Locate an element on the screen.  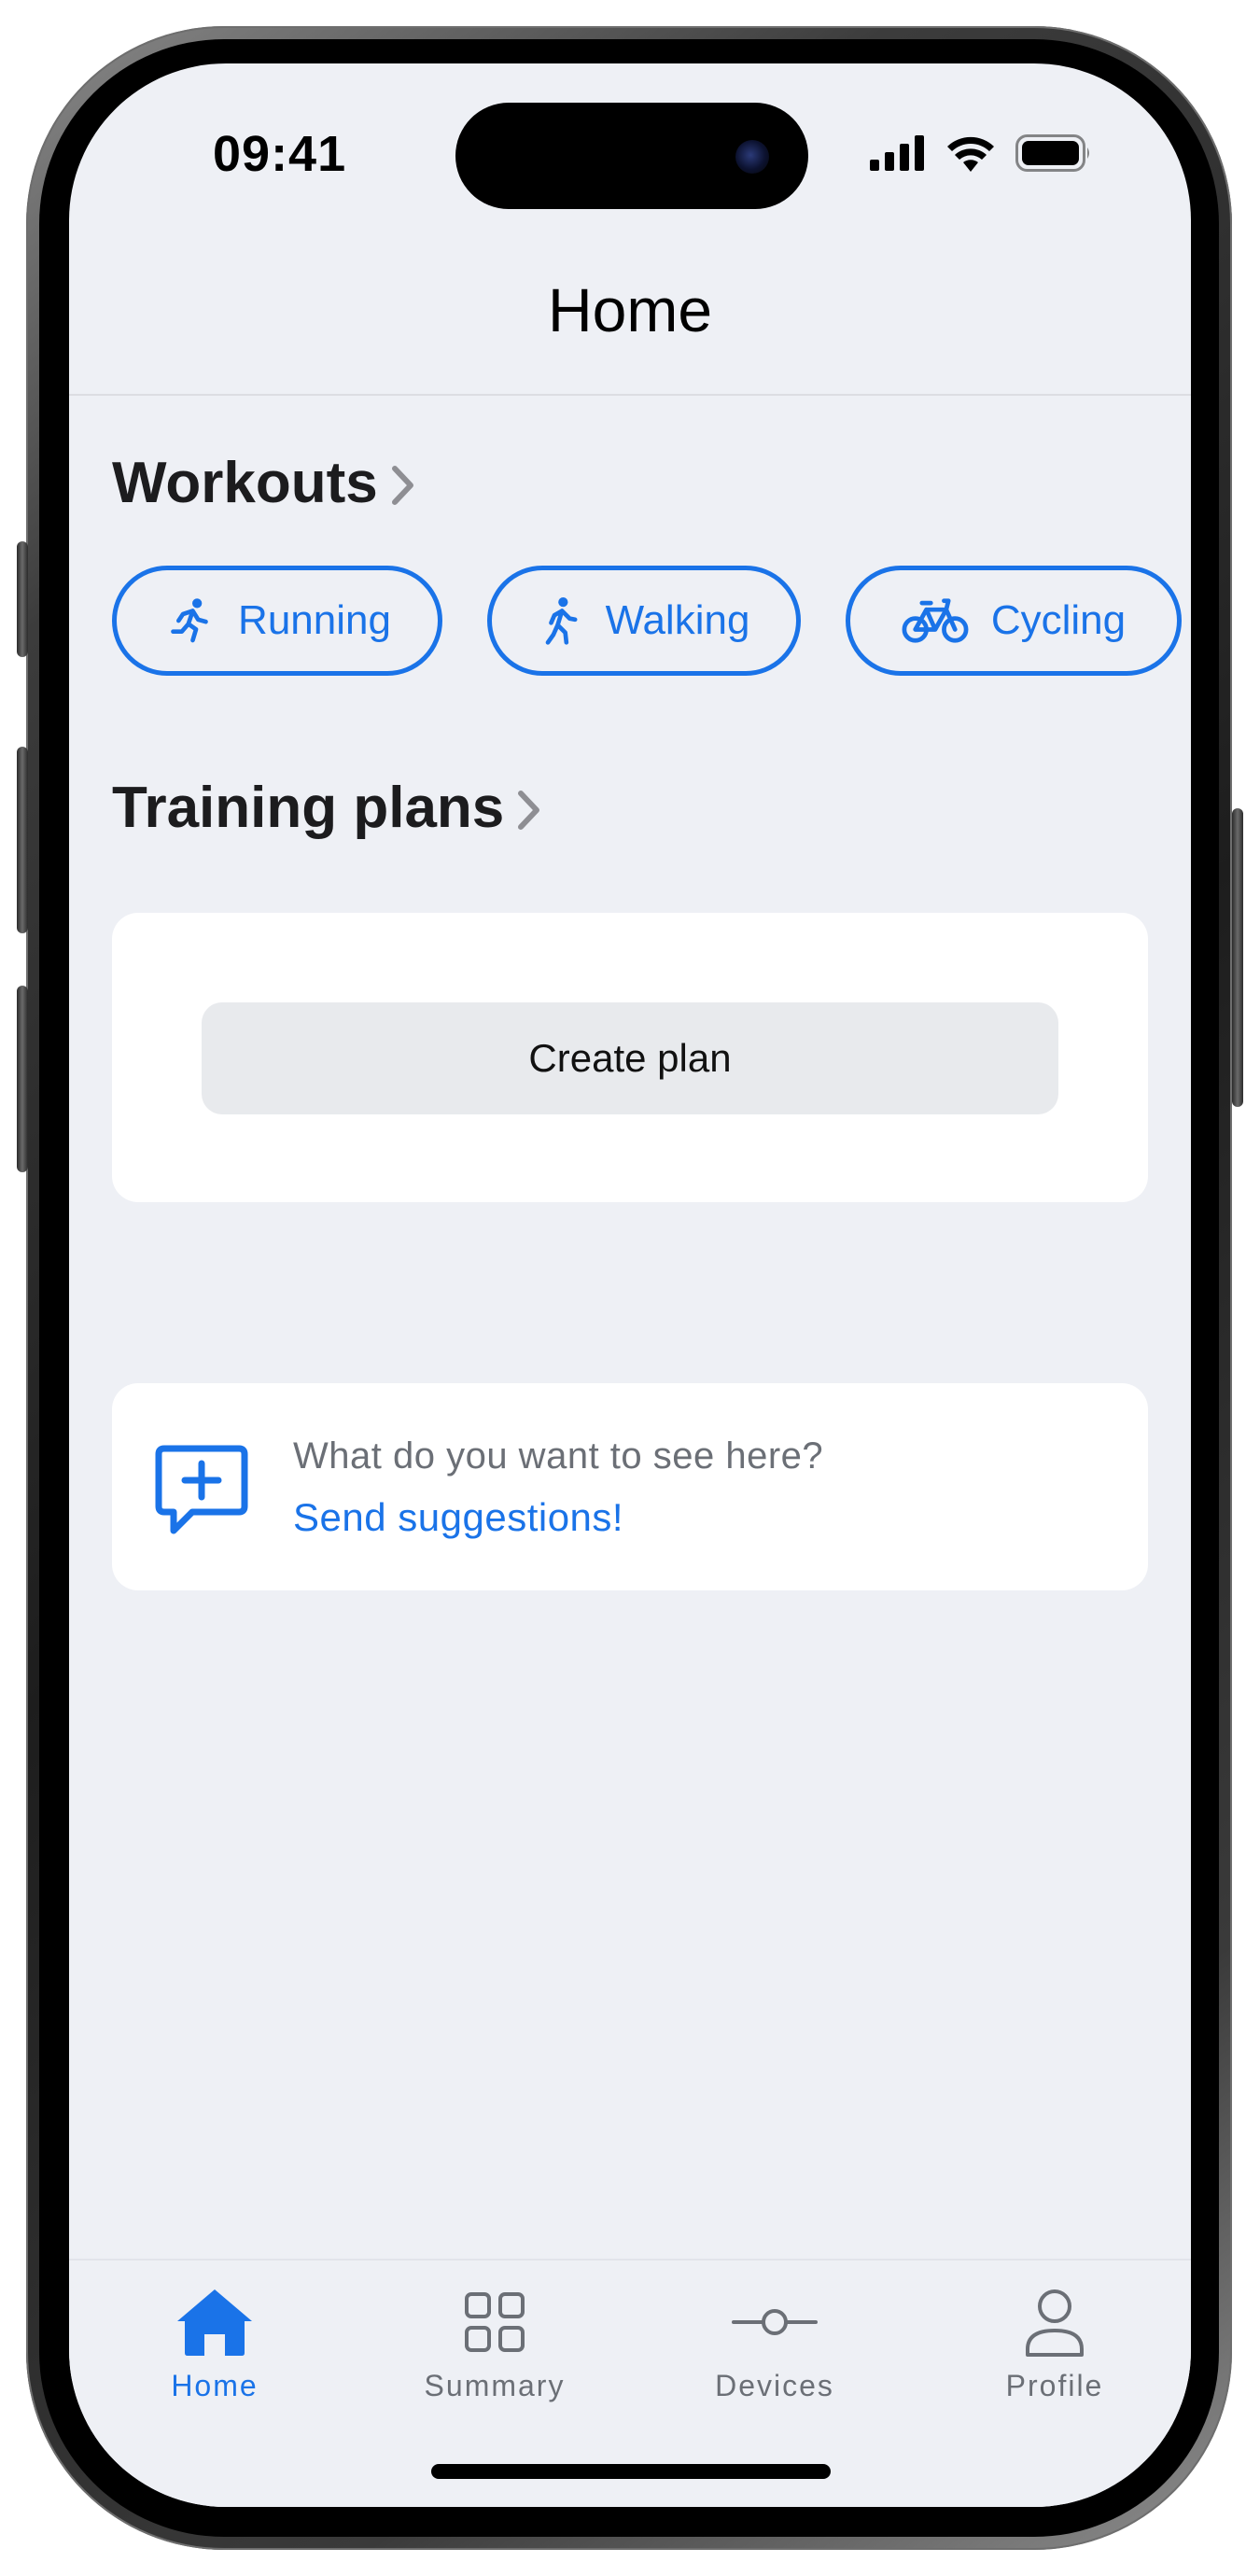
chat-plus-icon is located at coordinates (201, 1489).